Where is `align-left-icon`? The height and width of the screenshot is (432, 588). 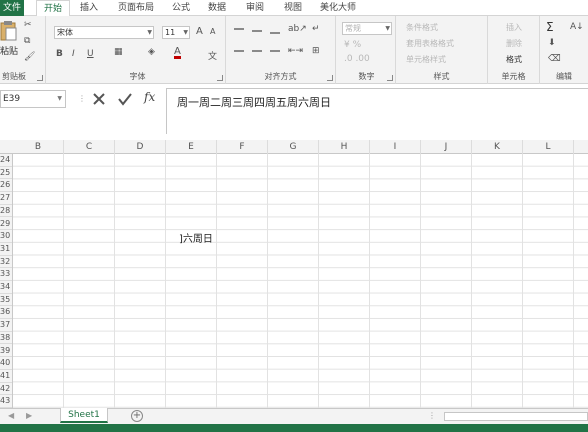 align-left-icon is located at coordinates (239, 51).